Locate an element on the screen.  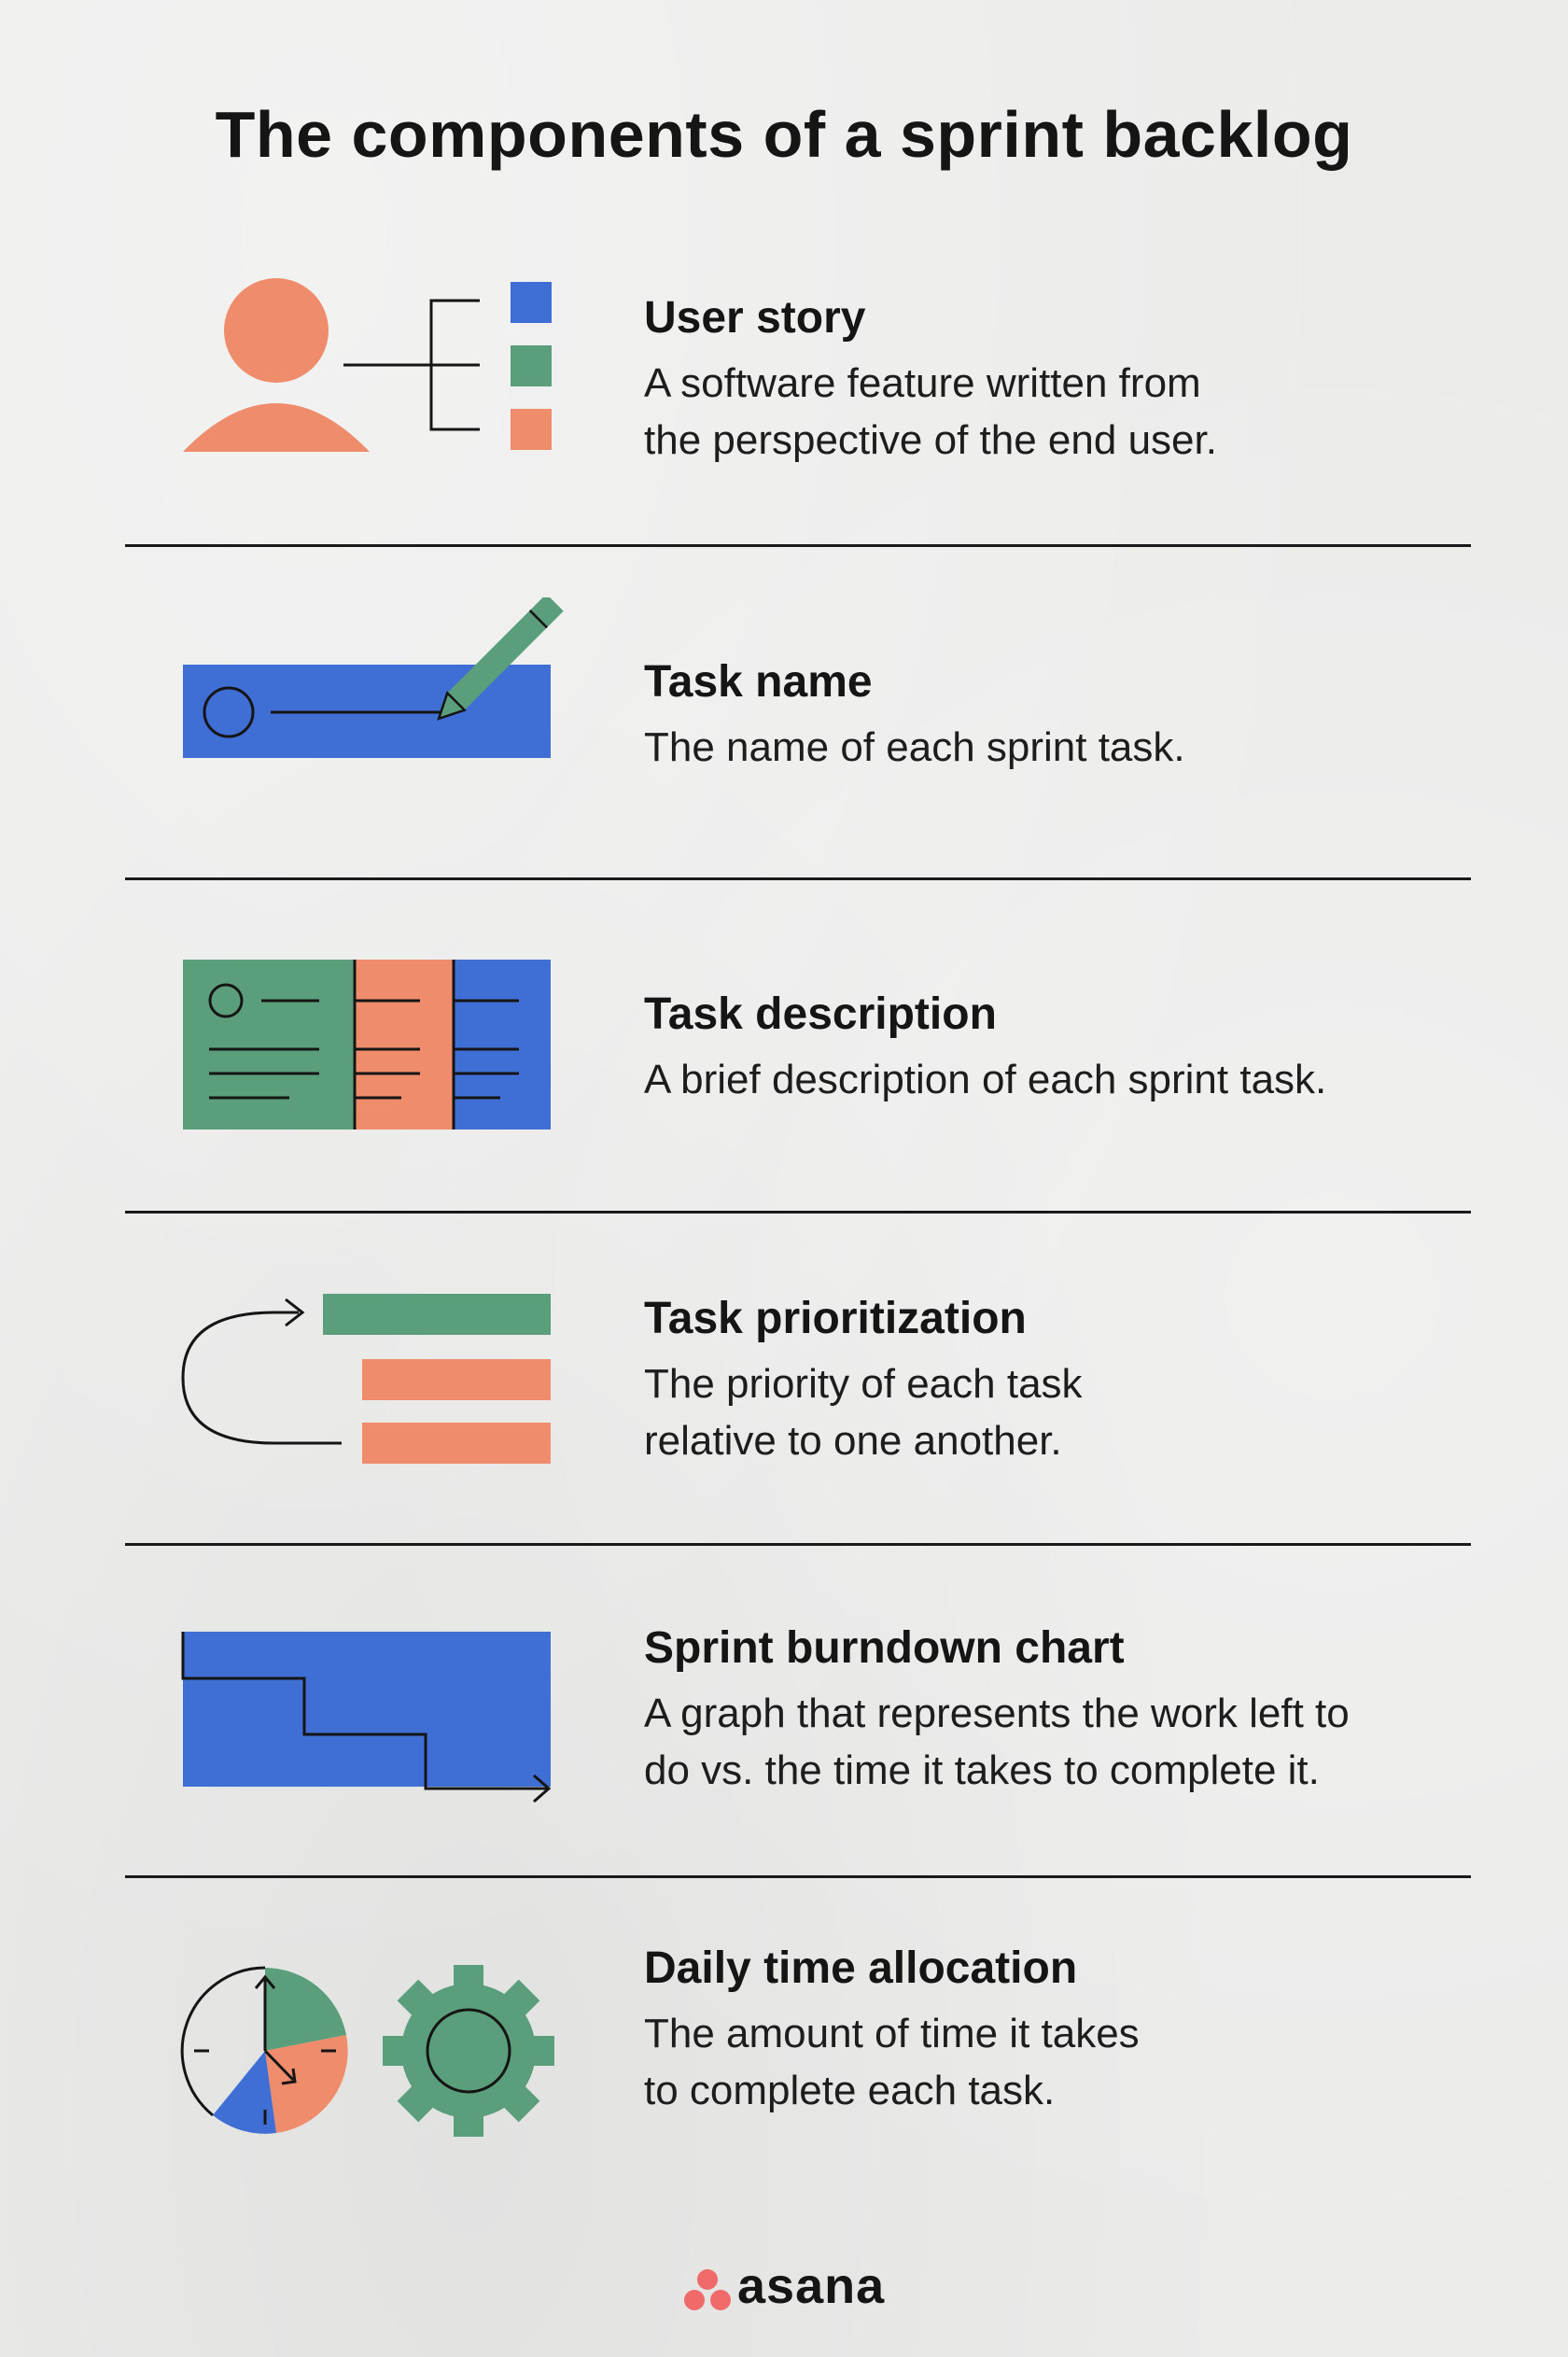
clock-icon is located at coordinates (264, 2050).